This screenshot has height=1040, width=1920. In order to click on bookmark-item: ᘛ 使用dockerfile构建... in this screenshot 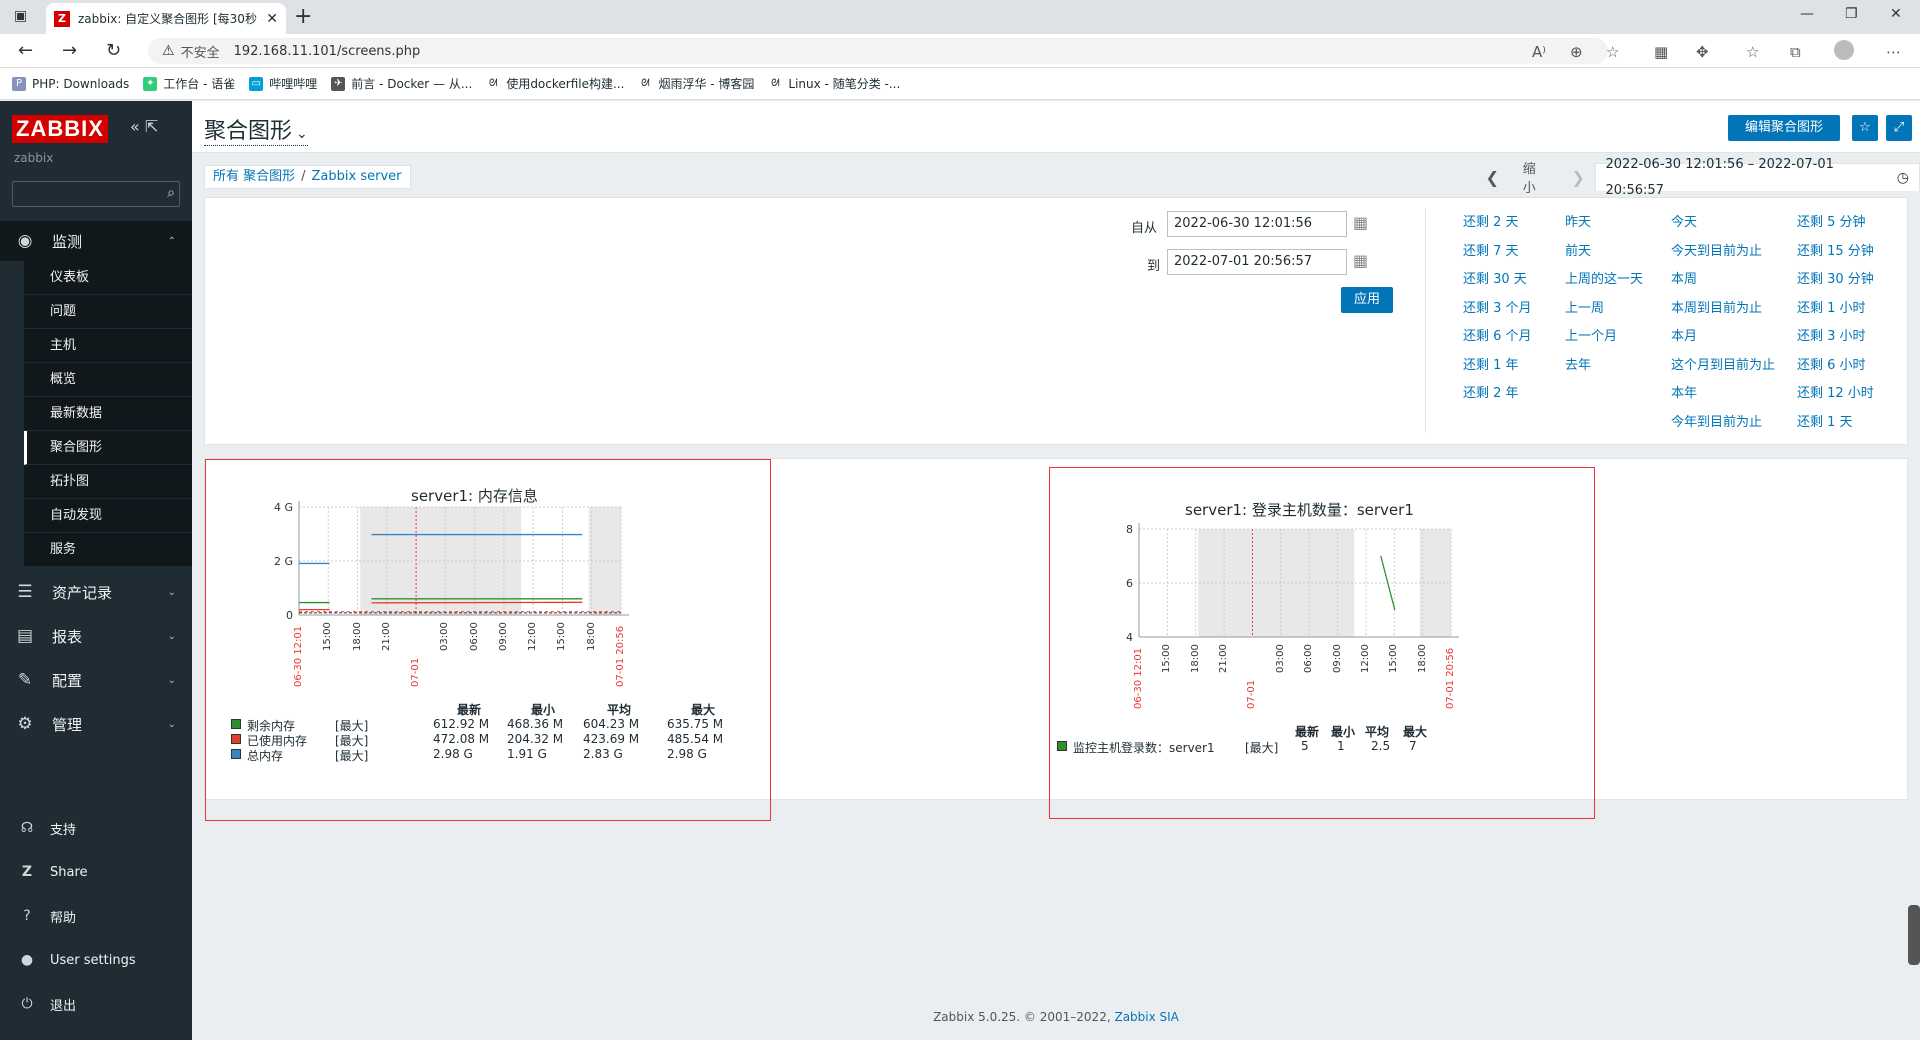, I will do `click(555, 83)`.